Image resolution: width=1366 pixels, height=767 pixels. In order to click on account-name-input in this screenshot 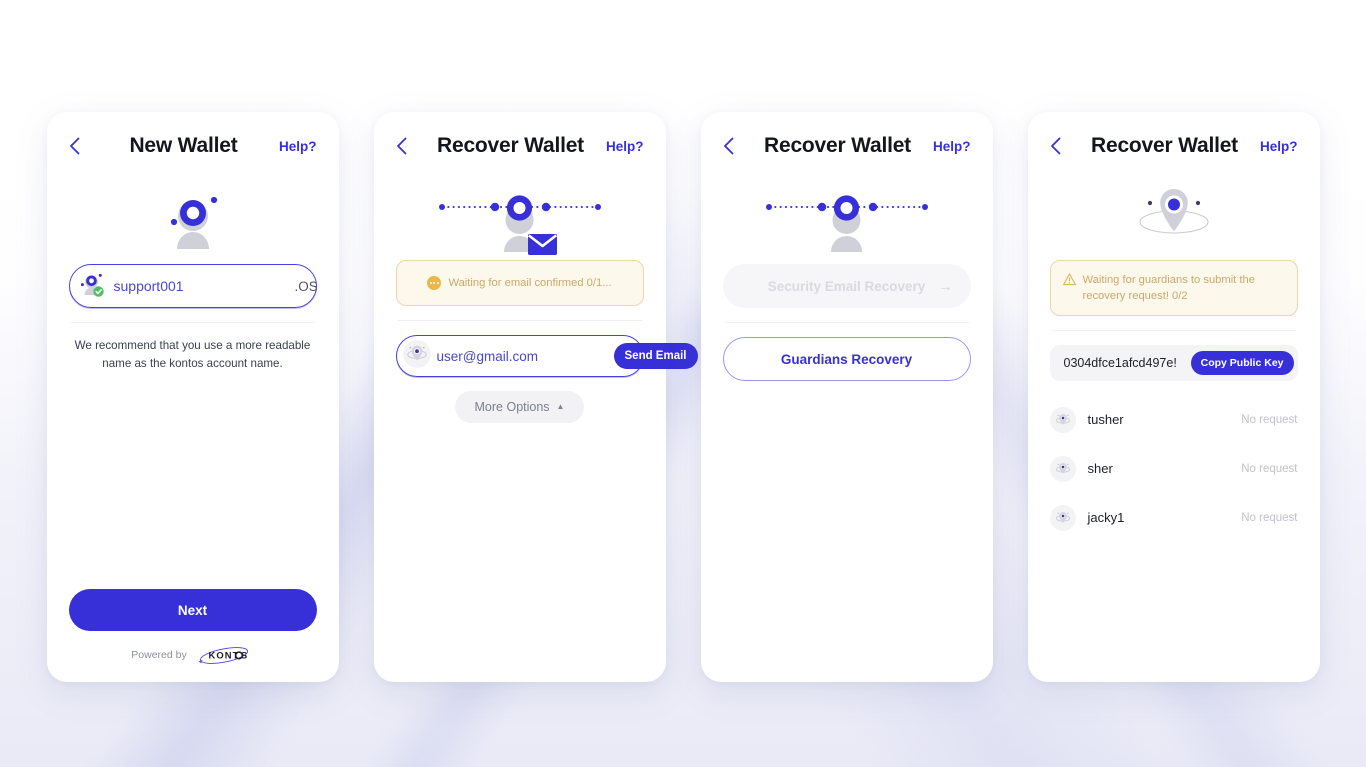, I will do `click(204, 286)`.